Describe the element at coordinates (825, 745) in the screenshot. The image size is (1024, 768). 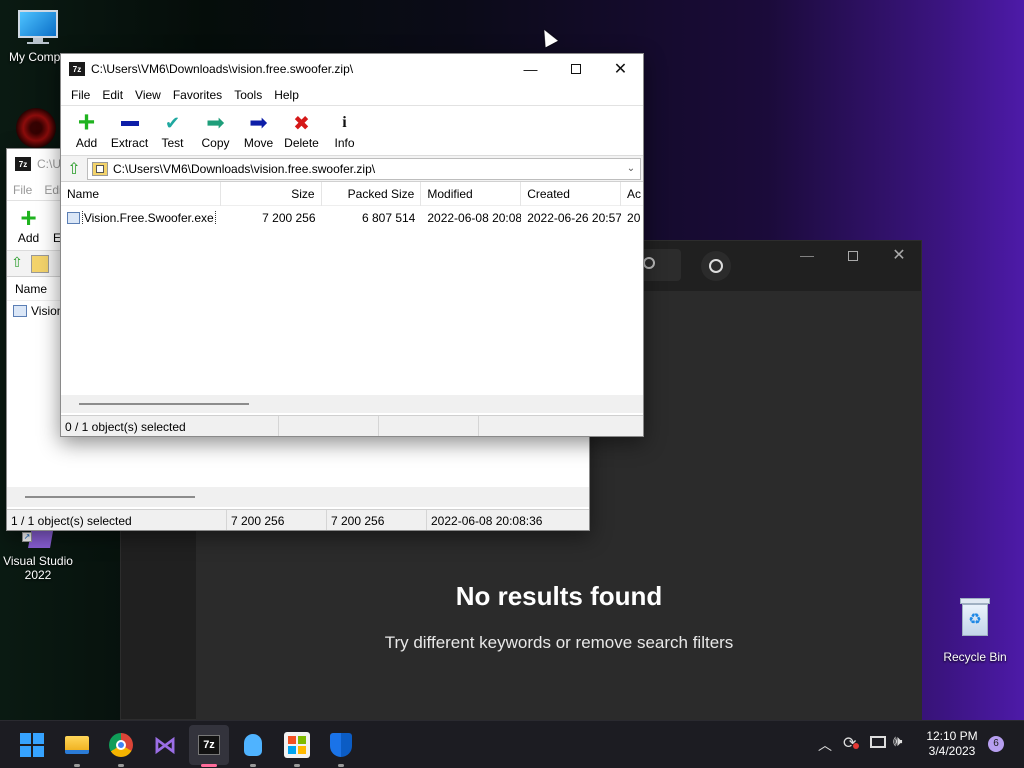
I see `show-hidden-icons-chevron-up-icon: ︿` at that location.